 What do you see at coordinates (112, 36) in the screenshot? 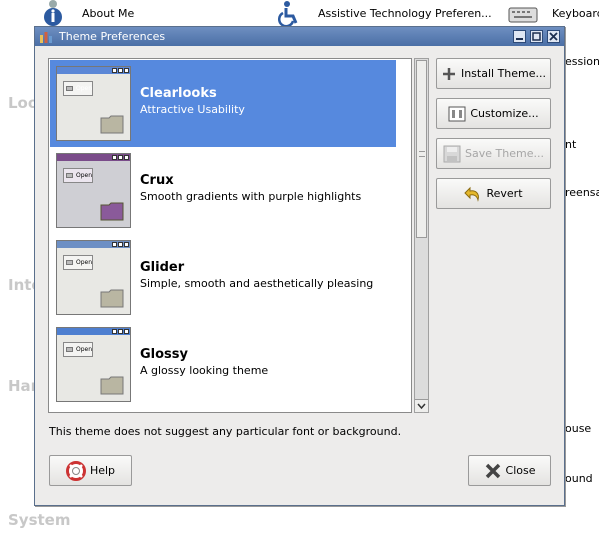
I see `dialog-title: Theme Preferences` at bounding box center [112, 36].